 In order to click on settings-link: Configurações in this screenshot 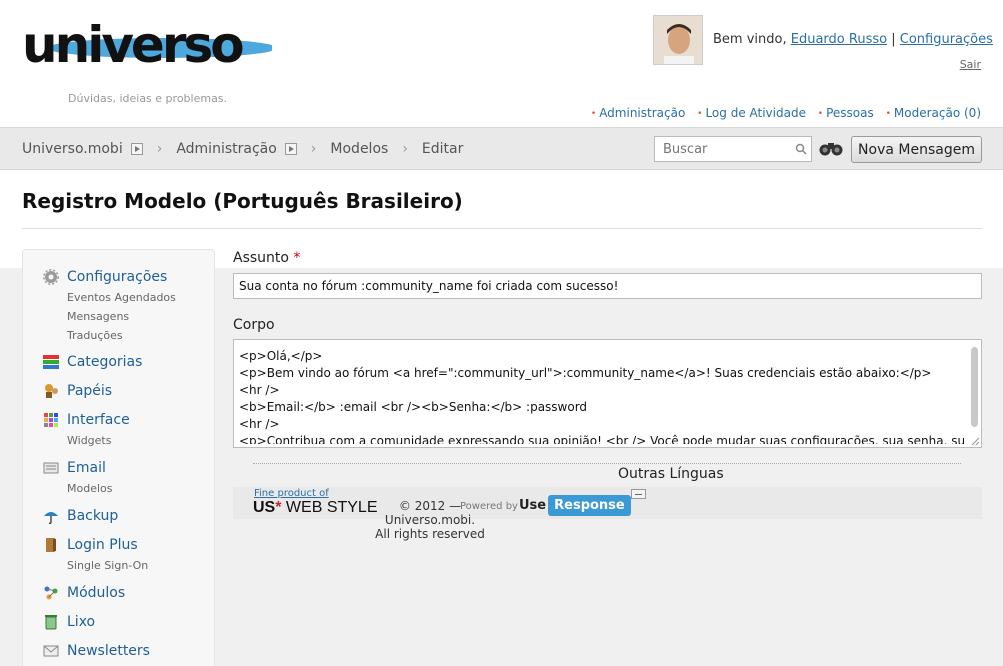, I will do `click(946, 39)`.